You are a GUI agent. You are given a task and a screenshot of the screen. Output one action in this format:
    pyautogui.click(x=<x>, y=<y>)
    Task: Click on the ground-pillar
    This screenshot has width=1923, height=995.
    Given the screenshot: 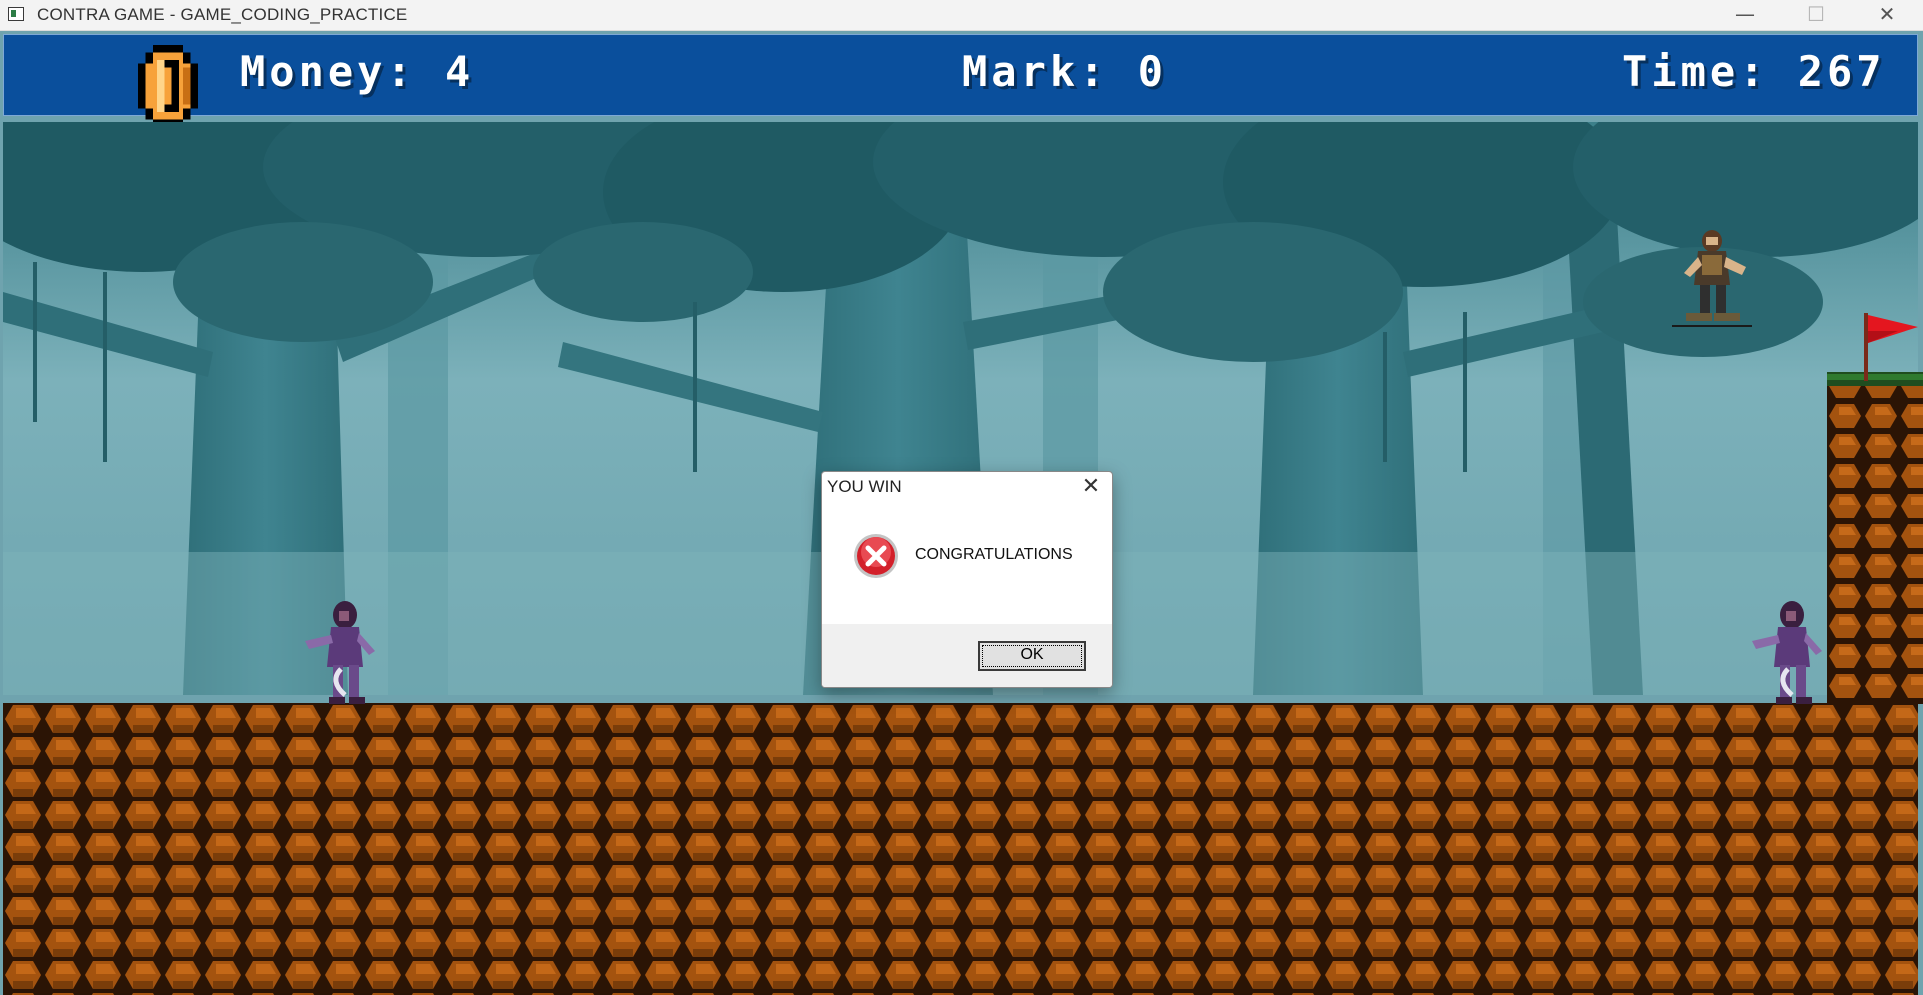 What is the action you would take?
    pyautogui.click(x=1875, y=538)
    